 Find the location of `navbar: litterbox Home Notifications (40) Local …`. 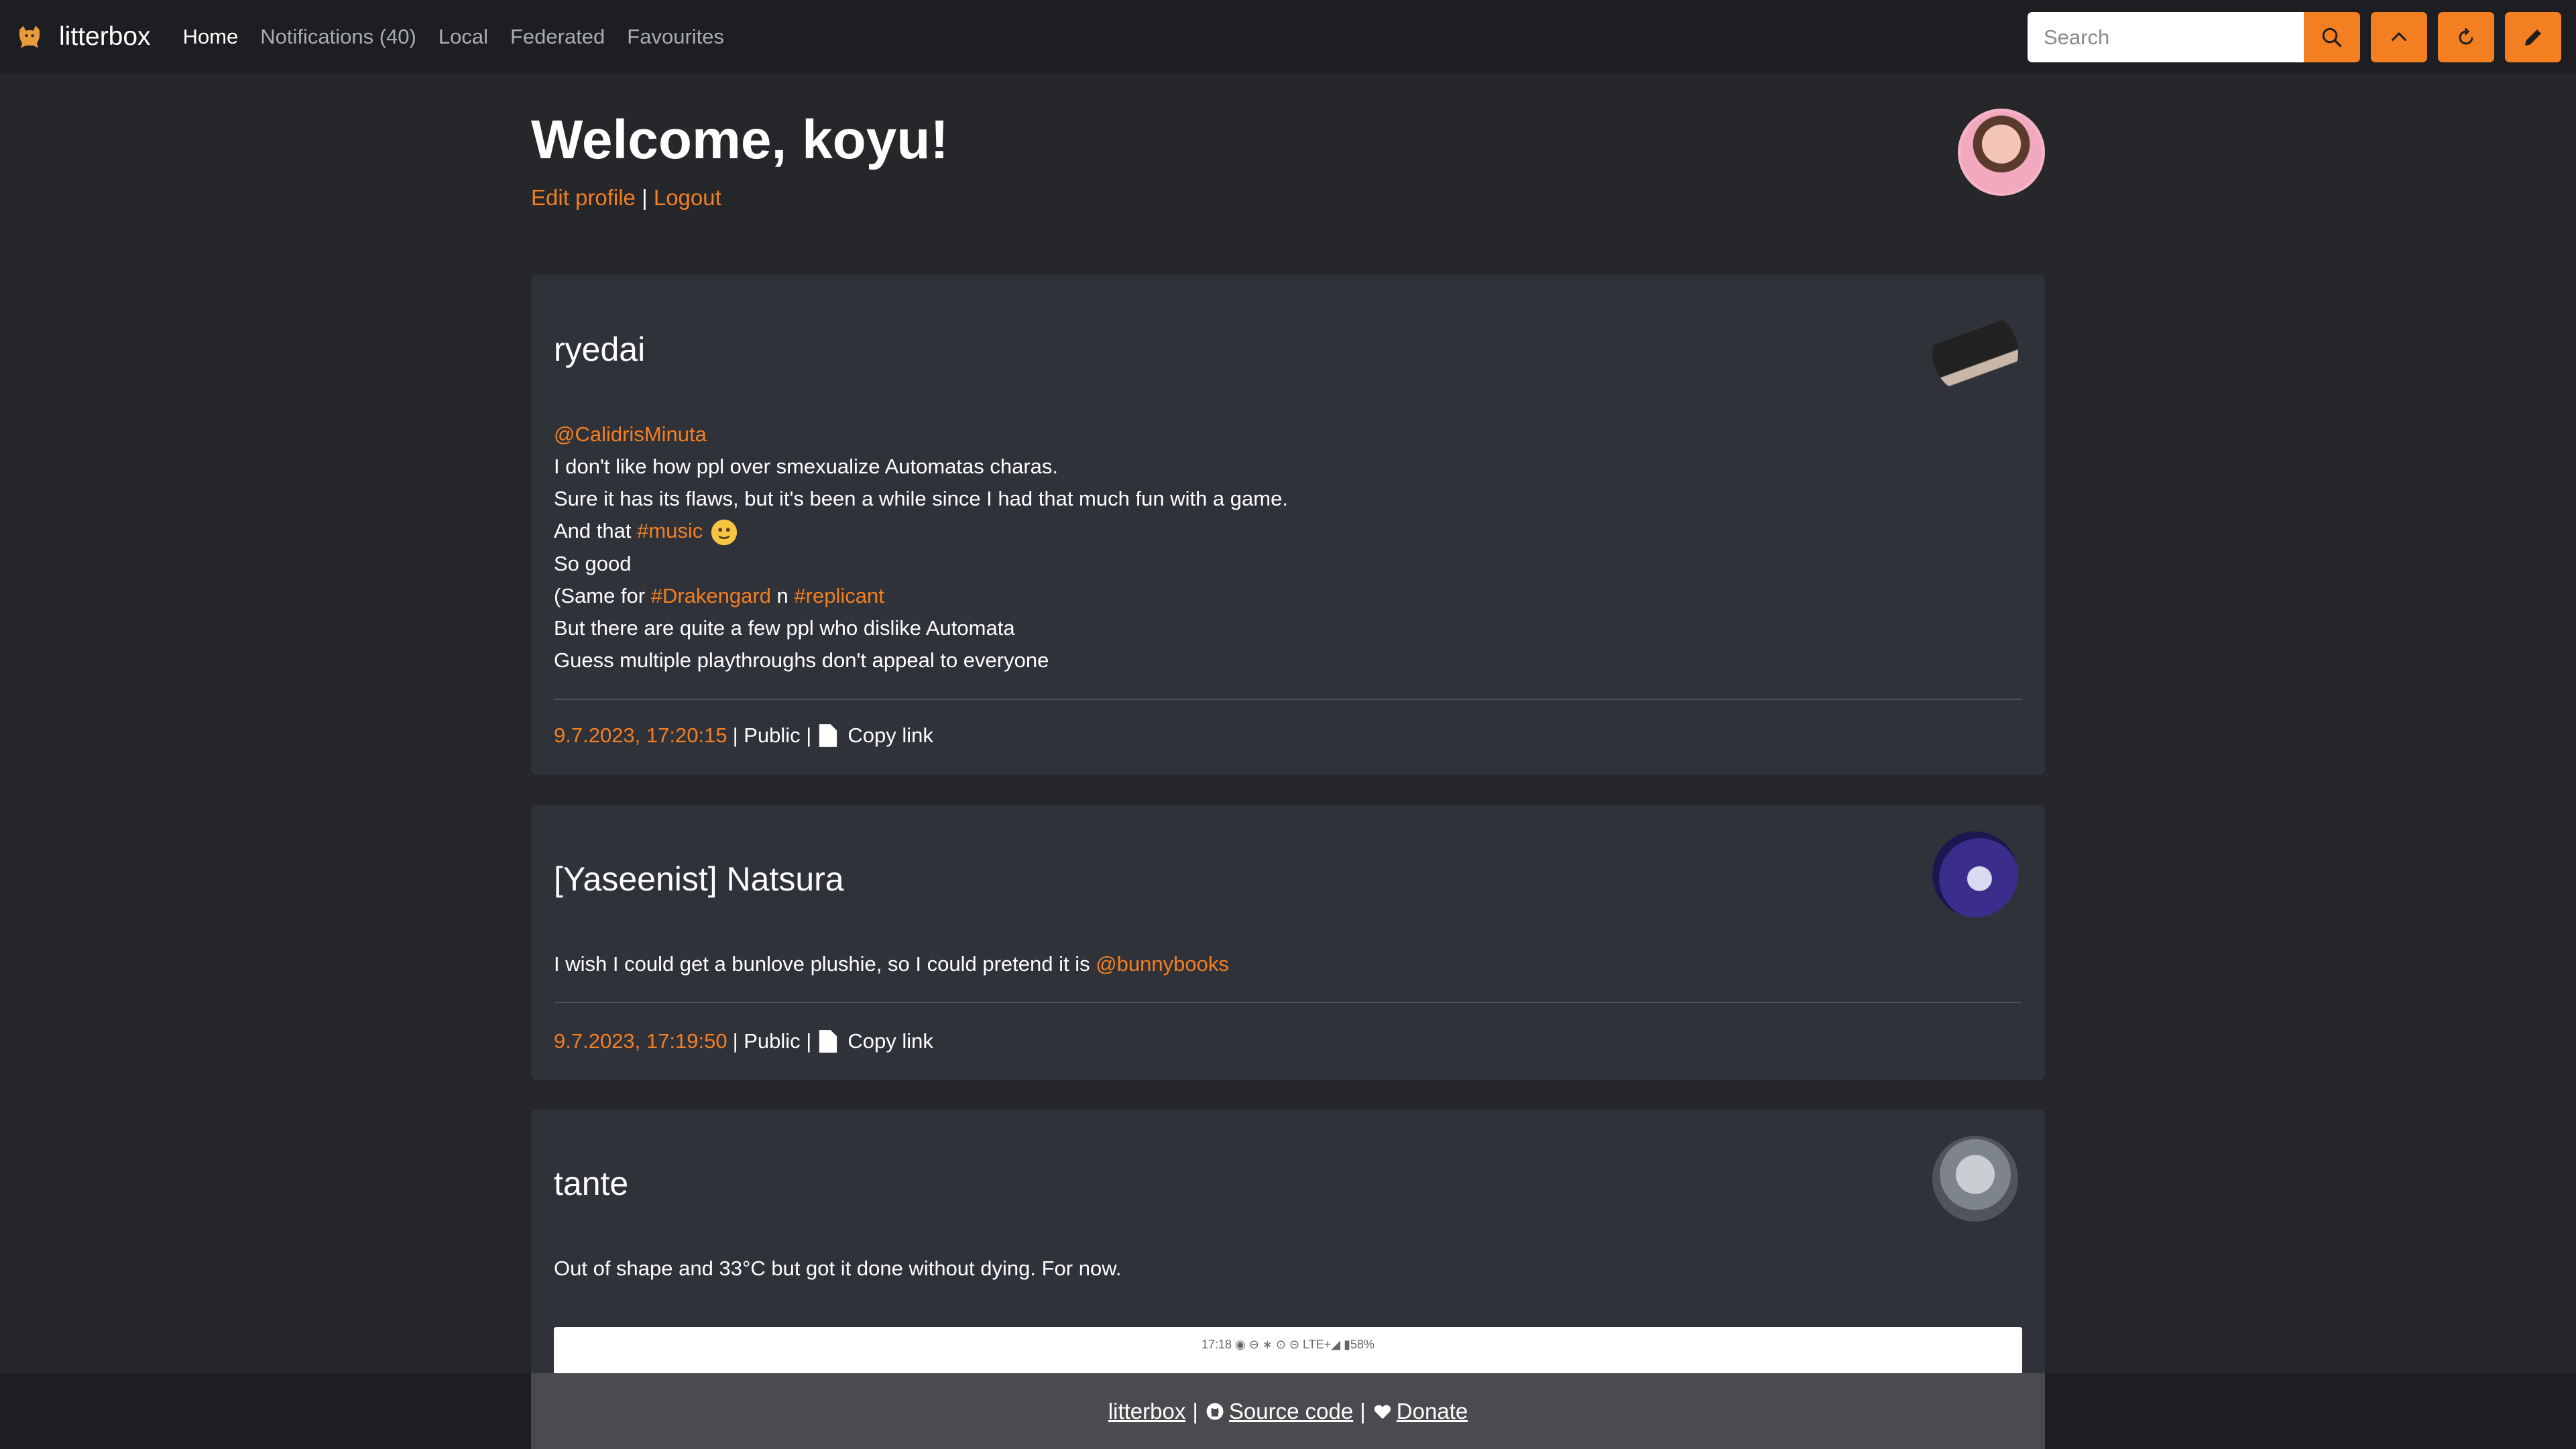

navbar: litterbox Home Notifications (40) Local … is located at coordinates (1288, 37).